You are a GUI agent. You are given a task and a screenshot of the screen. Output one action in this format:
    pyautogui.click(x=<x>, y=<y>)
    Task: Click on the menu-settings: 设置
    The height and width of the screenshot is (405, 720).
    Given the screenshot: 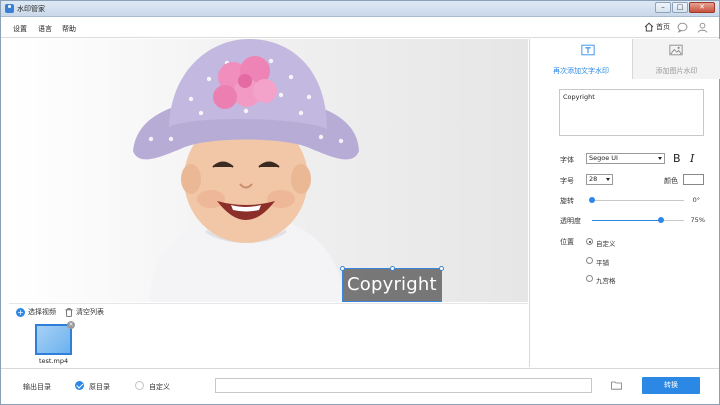 What is the action you would take?
    pyautogui.click(x=20, y=29)
    